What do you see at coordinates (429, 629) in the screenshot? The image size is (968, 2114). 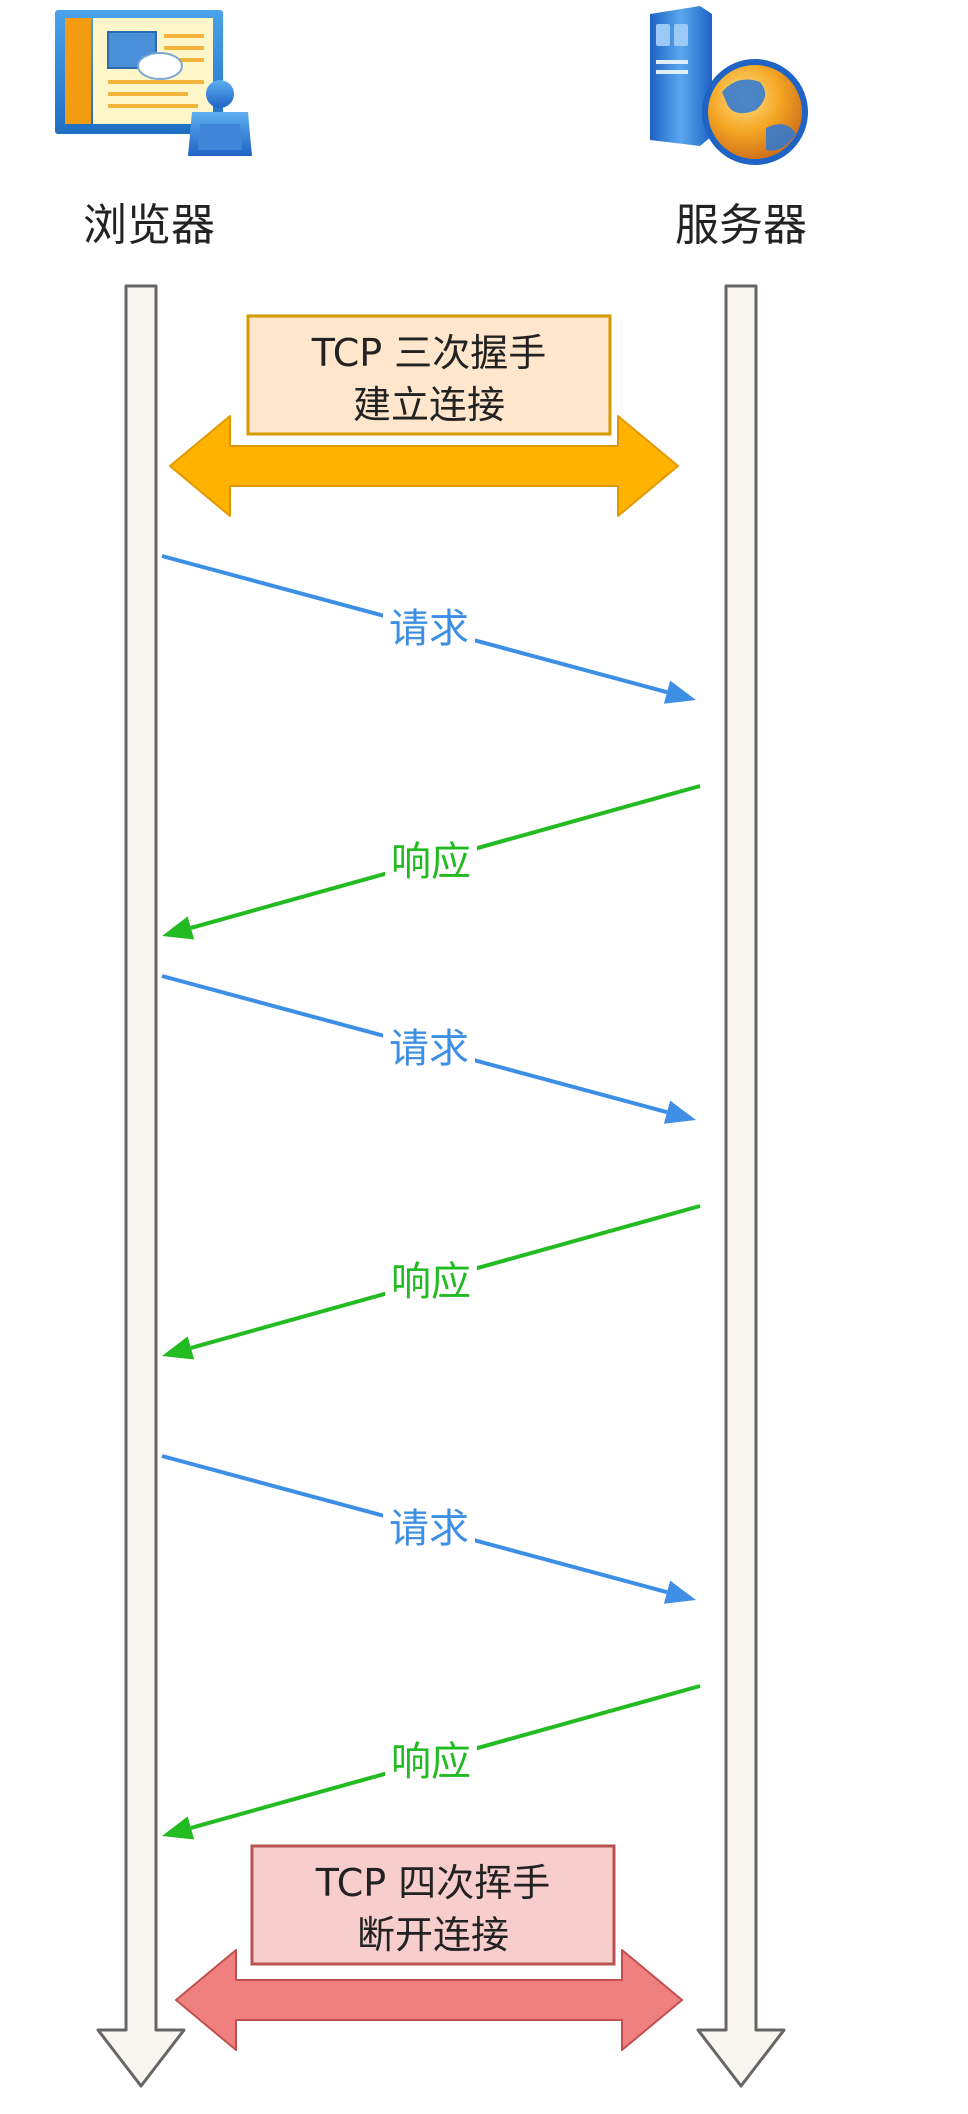 I see `message-label-1: 请求` at bounding box center [429, 629].